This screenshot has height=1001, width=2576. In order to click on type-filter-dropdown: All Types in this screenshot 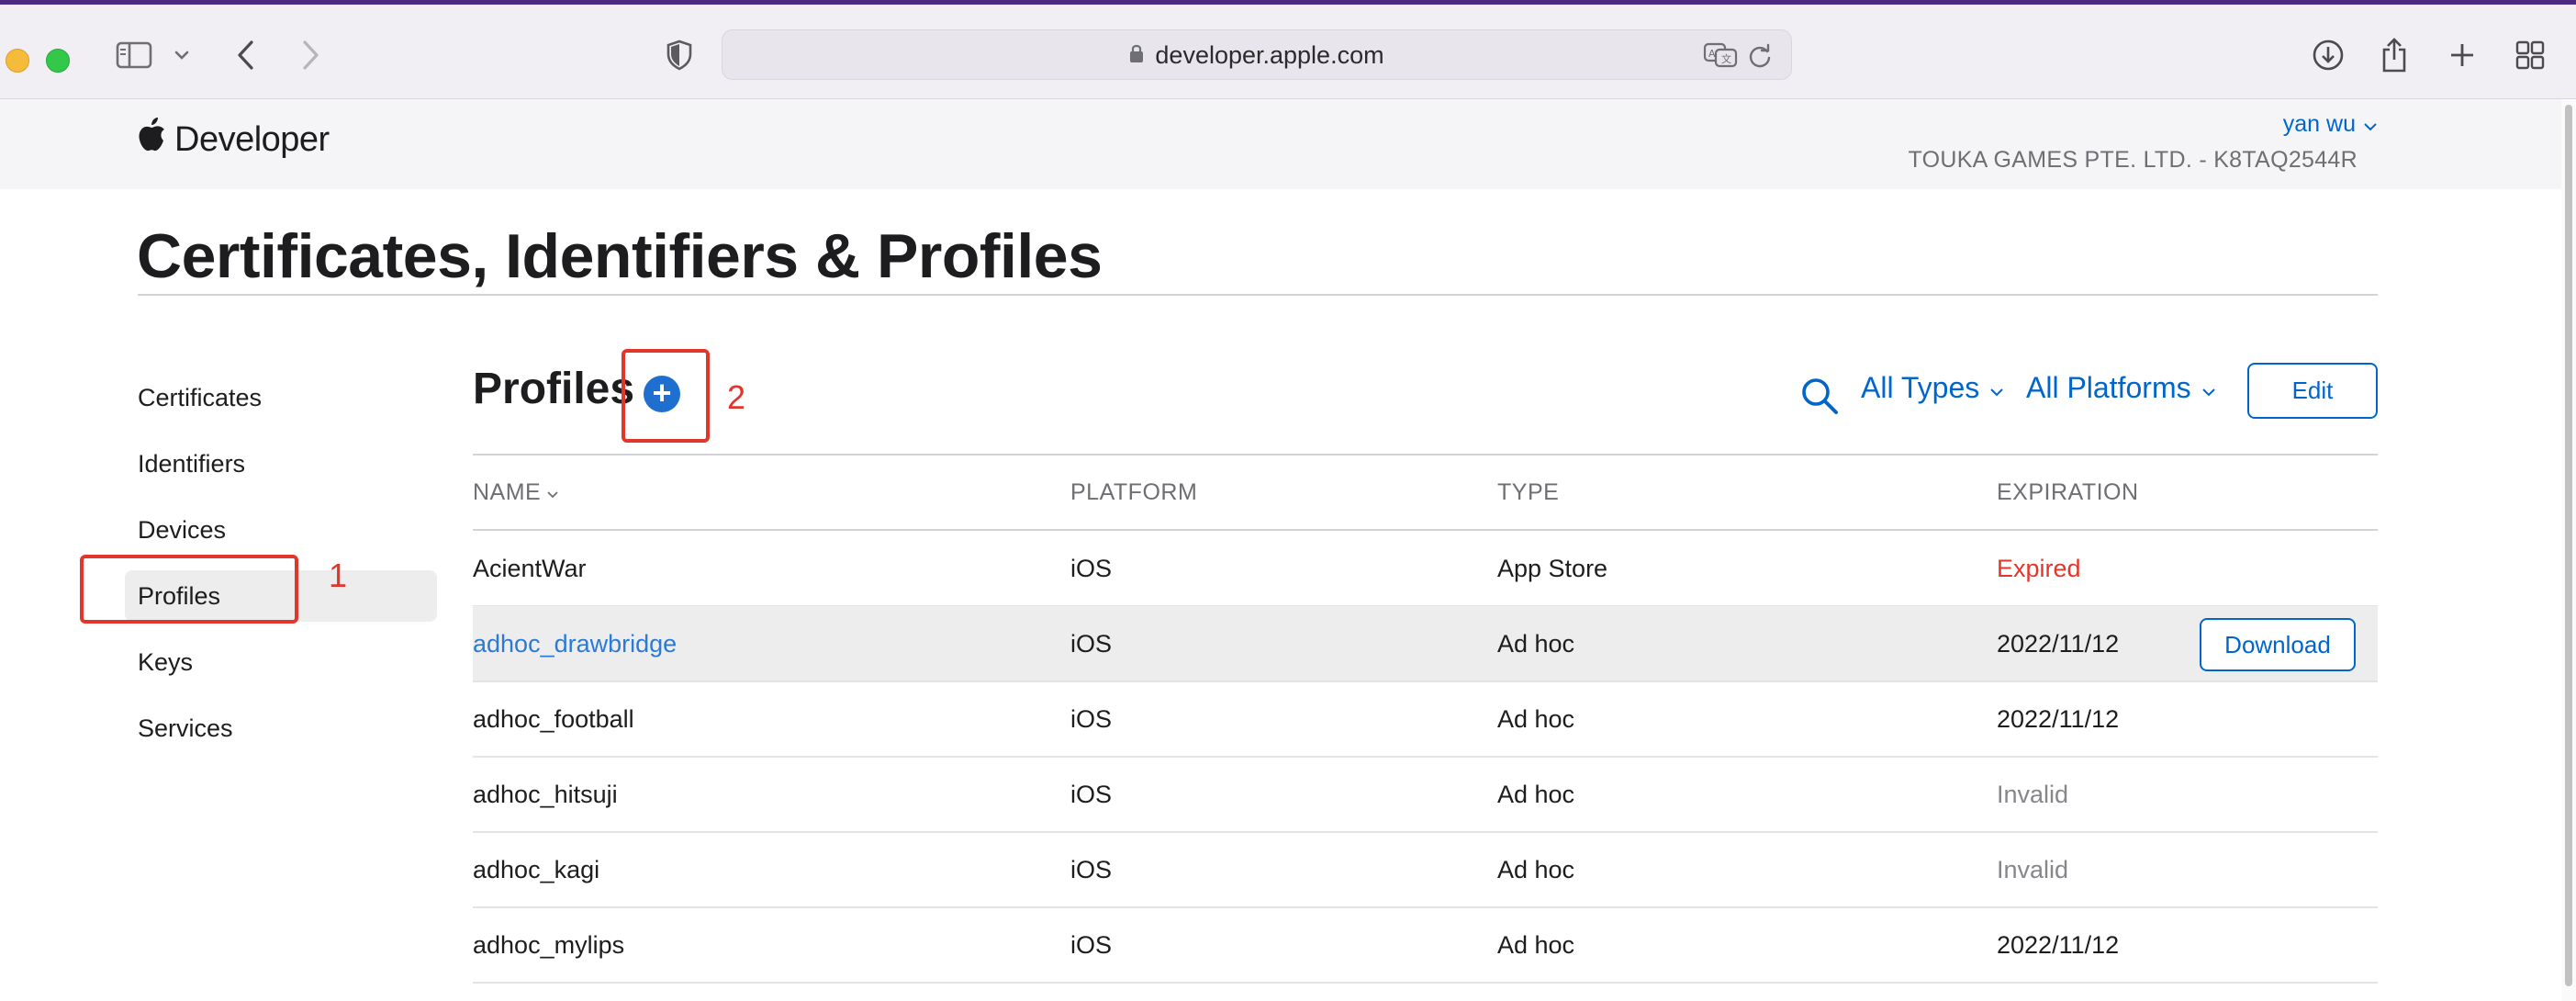, I will do `click(1933, 388)`.